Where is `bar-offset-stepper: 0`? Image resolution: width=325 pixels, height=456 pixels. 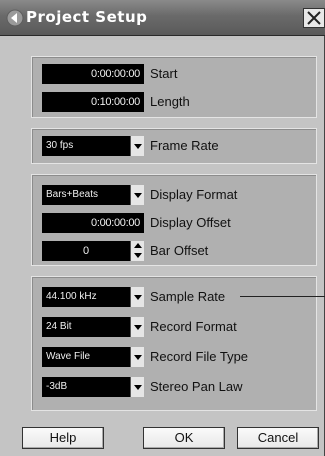
bar-offset-stepper: 0 is located at coordinates (93, 251).